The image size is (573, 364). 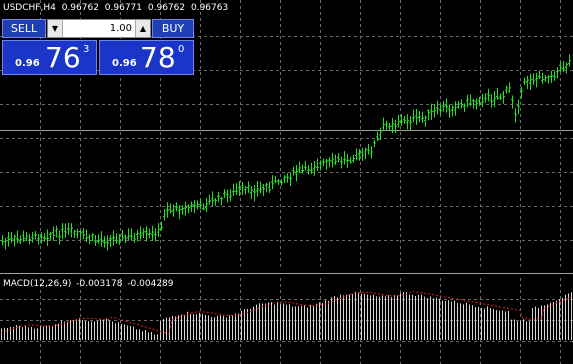 I want to click on indicator-label: MACD(12,26,9) -0.003178 -0.004289, so click(x=89, y=284).